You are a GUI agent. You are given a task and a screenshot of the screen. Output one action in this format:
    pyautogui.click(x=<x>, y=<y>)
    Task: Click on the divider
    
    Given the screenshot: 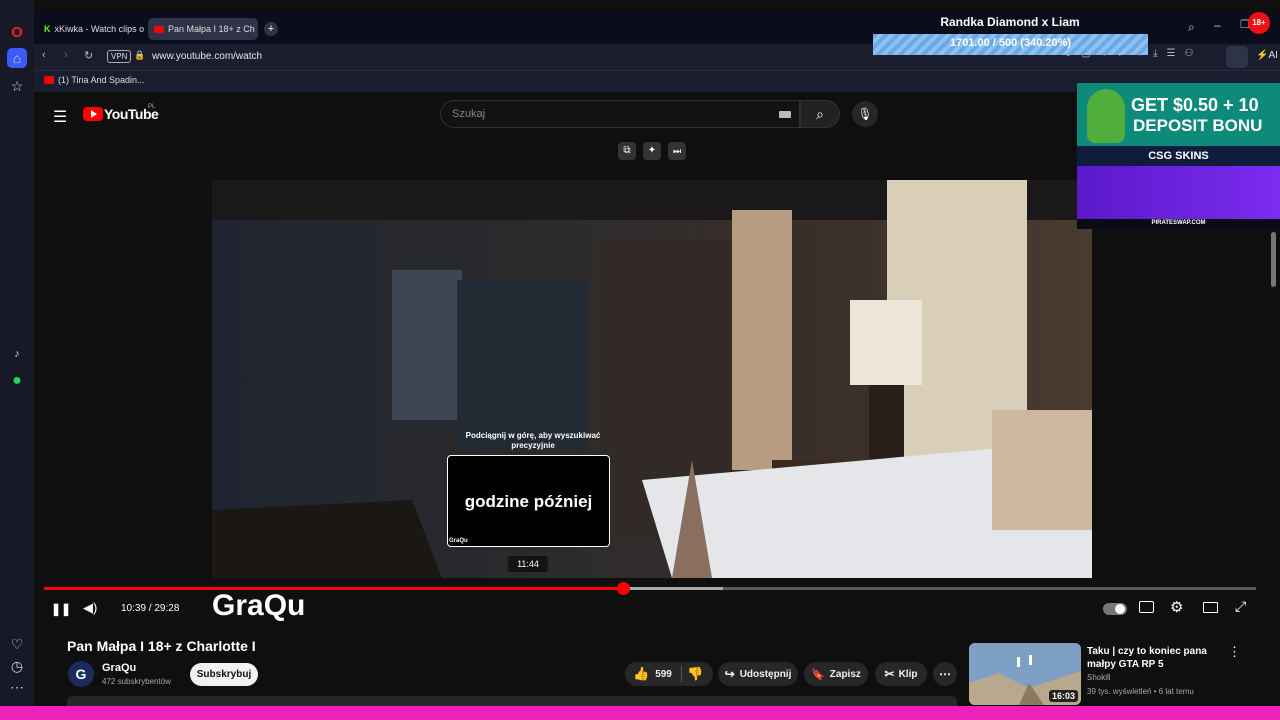 What is the action you would take?
    pyautogui.click(x=681, y=674)
    